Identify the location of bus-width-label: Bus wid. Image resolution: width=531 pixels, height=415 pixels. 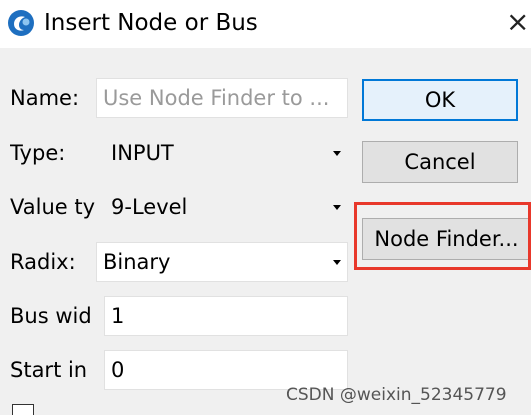
(51, 316).